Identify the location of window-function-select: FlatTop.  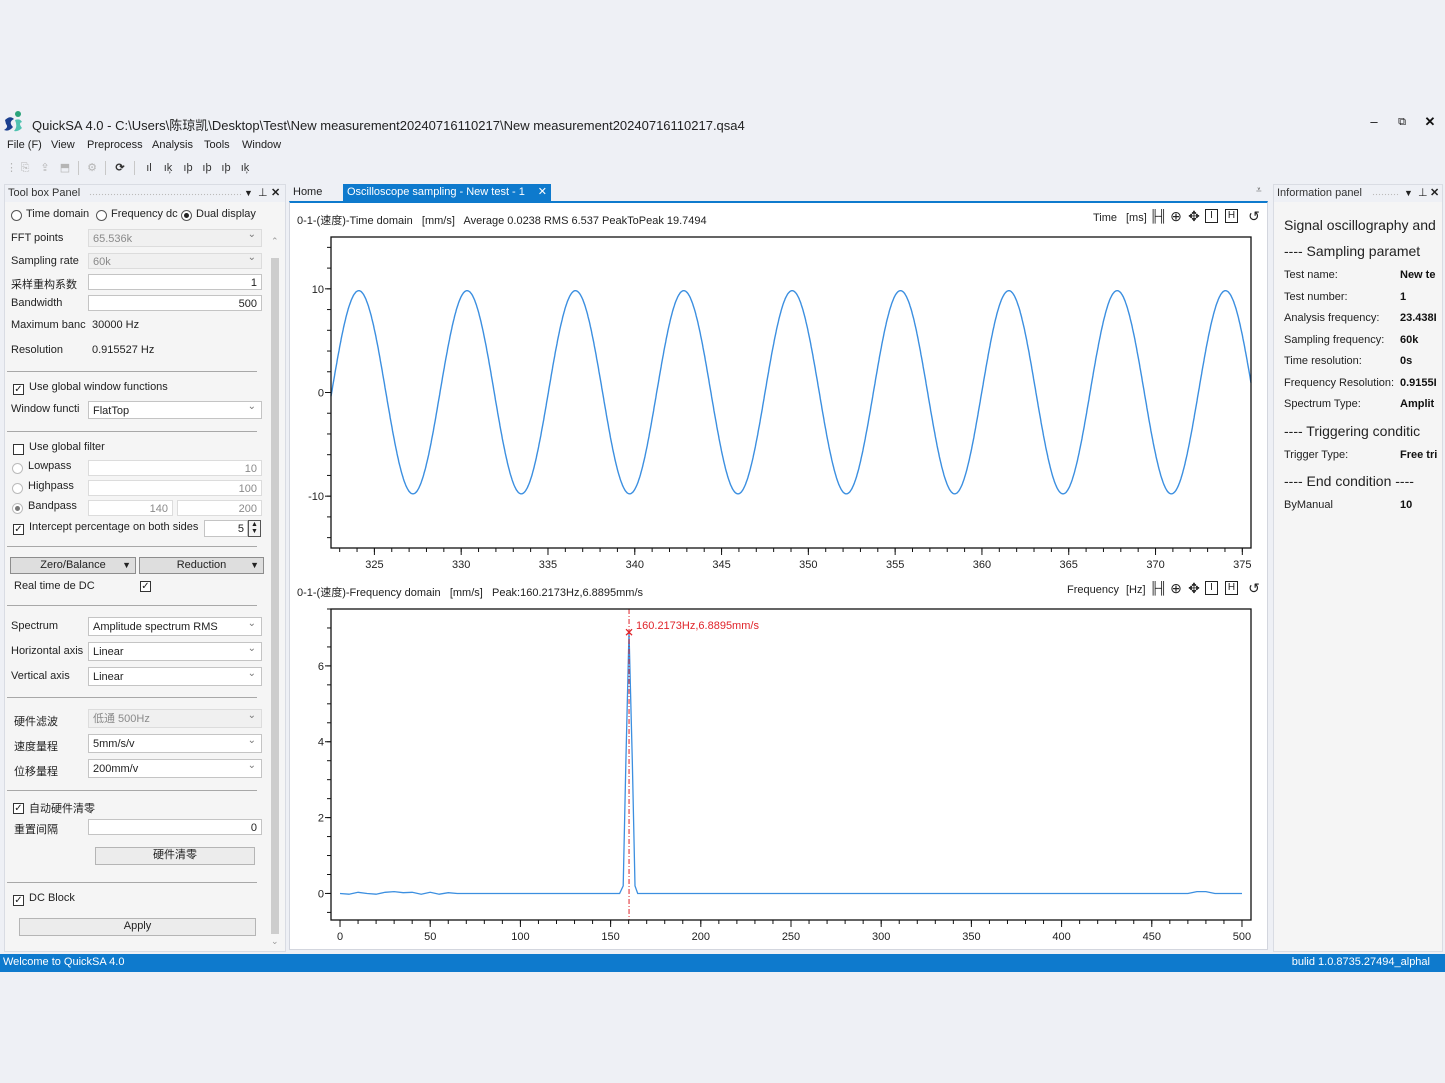
(175, 410).